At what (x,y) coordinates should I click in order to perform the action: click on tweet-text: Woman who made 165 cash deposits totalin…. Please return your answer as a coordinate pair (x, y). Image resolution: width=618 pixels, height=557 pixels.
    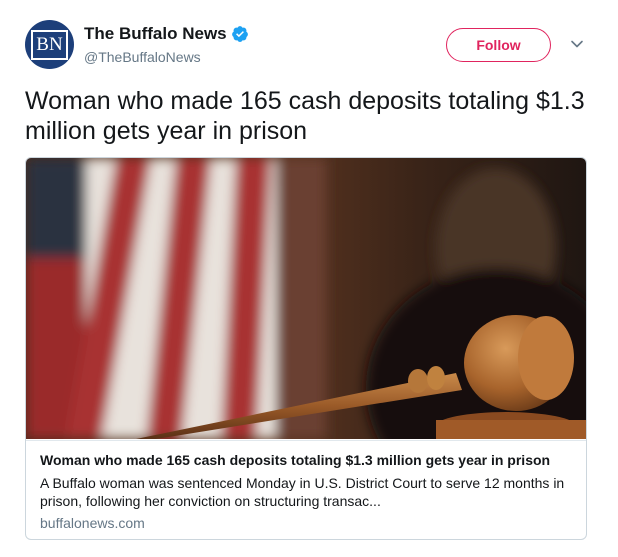
    Looking at the image, I should click on (305, 116).